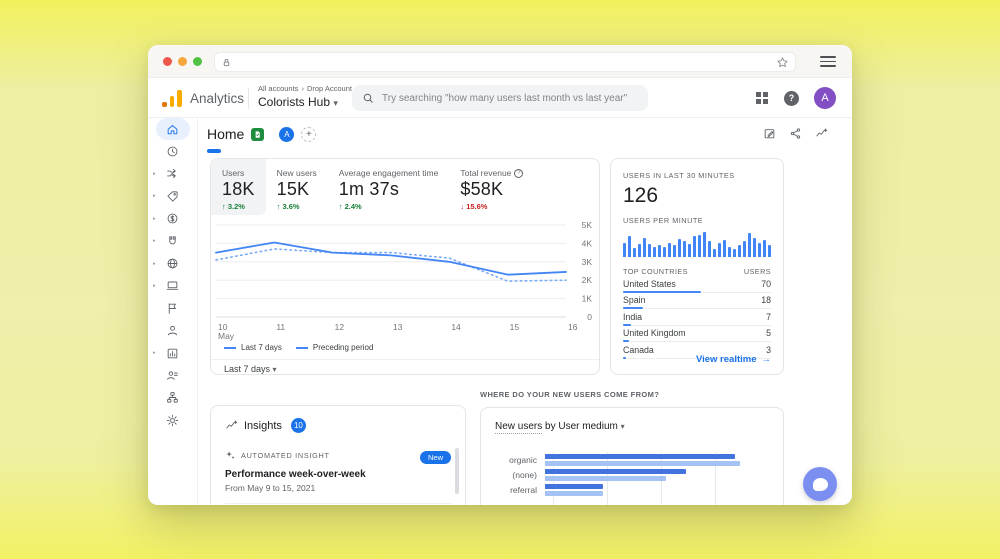 The height and width of the screenshot is (559, 1000). Describe the element at coordinates (632, 427) in the screenshot. I see `dimension-selector: New users by User medium ▾` at that location.